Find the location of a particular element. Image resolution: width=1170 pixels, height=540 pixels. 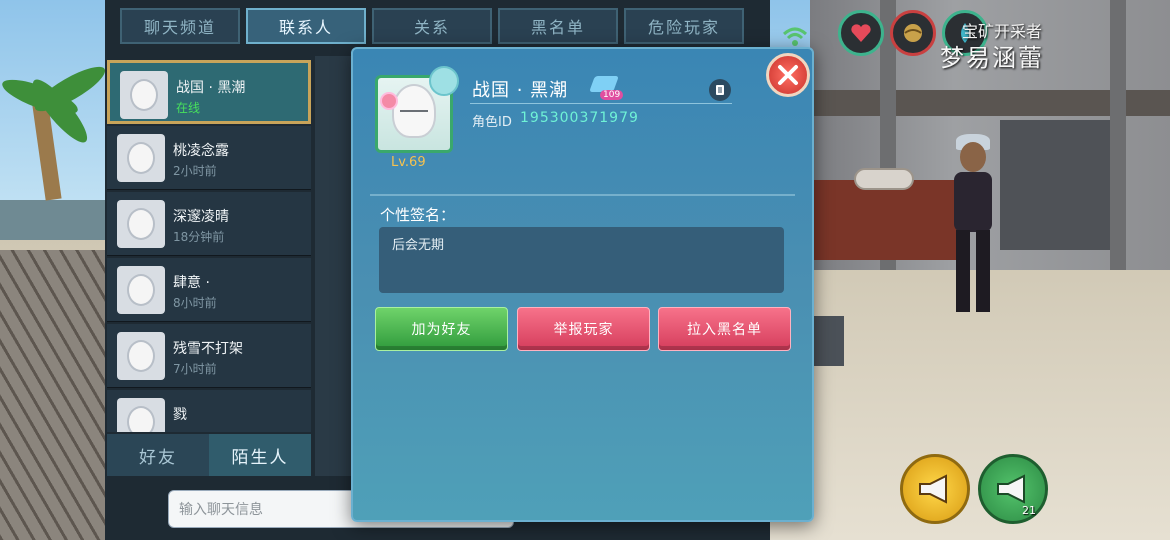

contact-filter-tabs: 好友 陌生人 is located at coordinates (209, 455).